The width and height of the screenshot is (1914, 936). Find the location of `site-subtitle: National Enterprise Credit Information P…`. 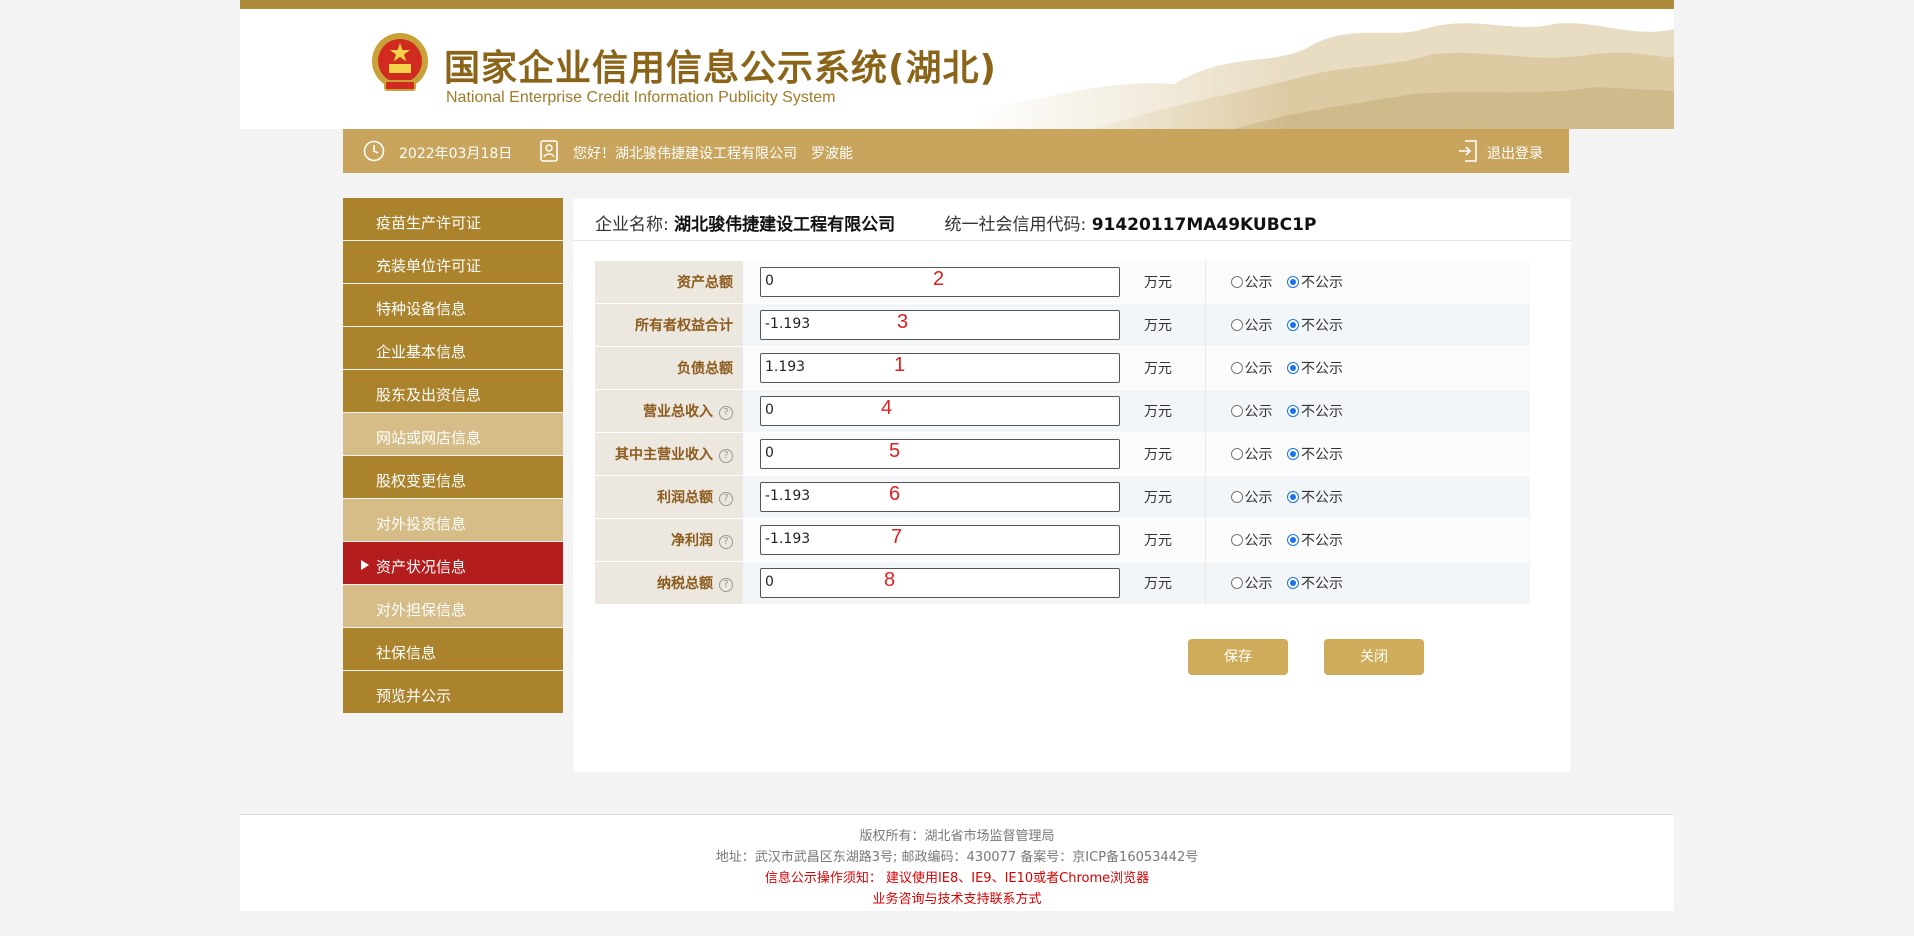

site-subtitle: National Enterprise Credit Information P… is located at coordinates (641, 97).